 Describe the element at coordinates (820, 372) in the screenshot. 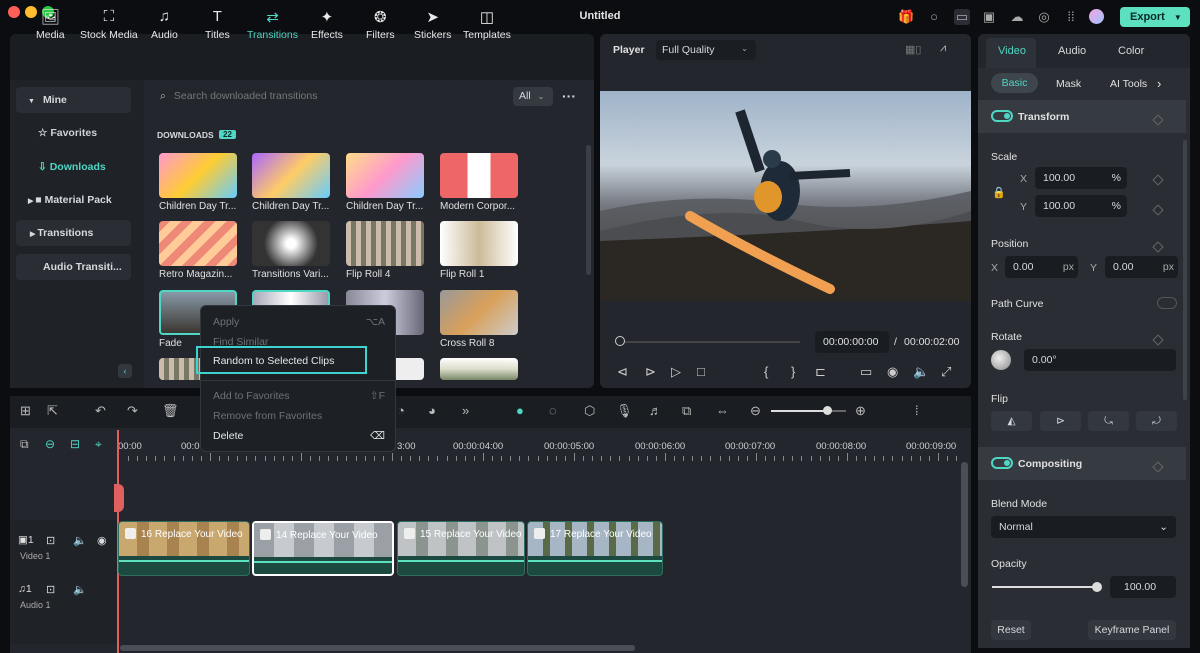

I see `marker-icon: ⊏` at that location.